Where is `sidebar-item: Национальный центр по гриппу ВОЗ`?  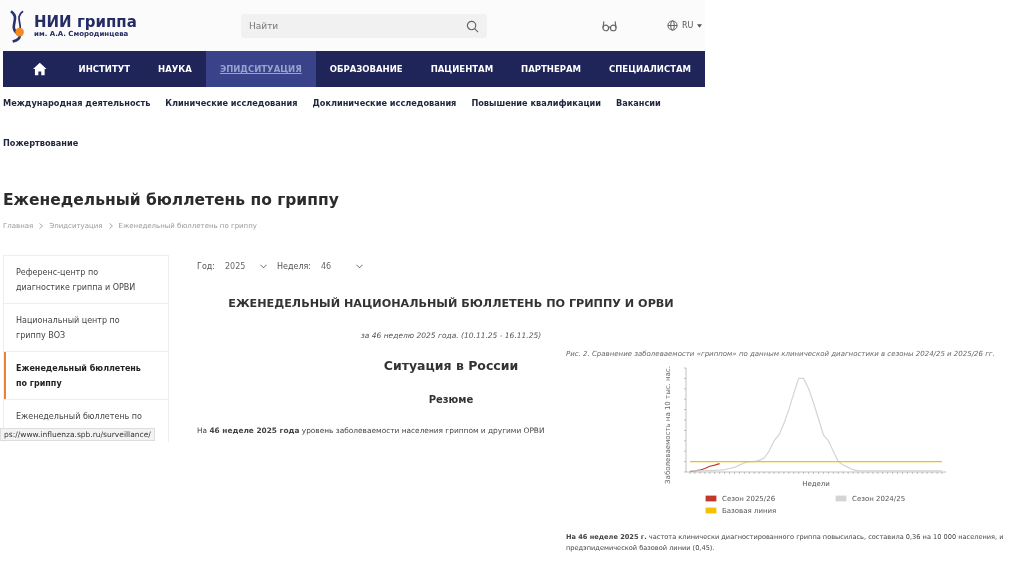 sidebar-item: Национальный центр по гриппу ВОЗ is located at coordinates (86, 327).